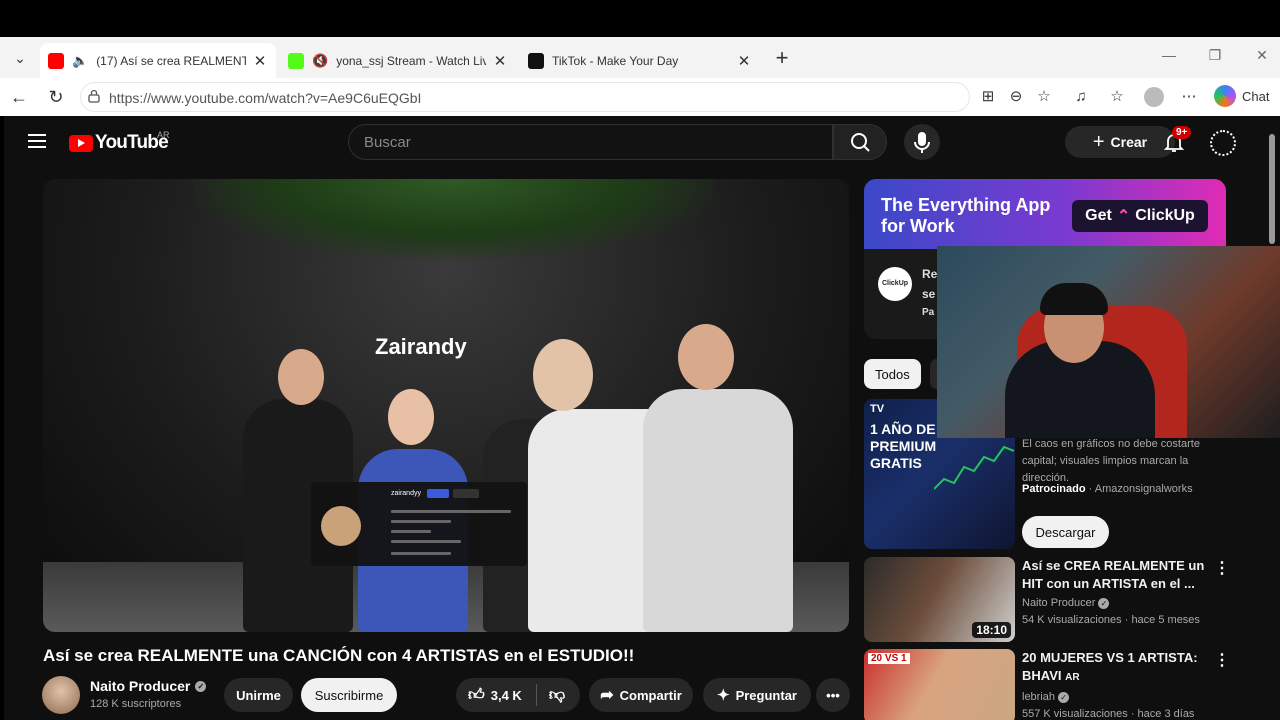  I want to click on copilot-icon, so click(1225, 96).